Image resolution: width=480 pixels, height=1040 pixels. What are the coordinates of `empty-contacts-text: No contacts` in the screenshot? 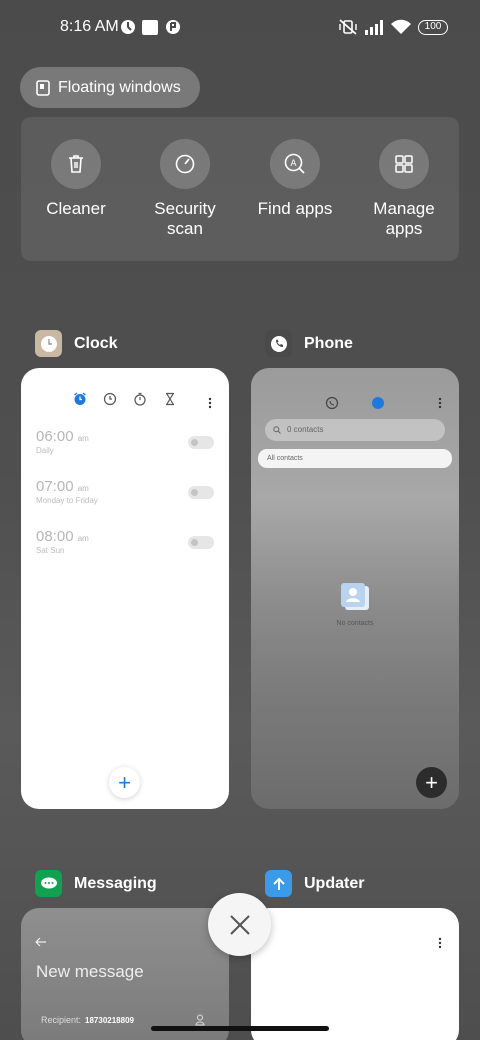 It's located at (355, 623).